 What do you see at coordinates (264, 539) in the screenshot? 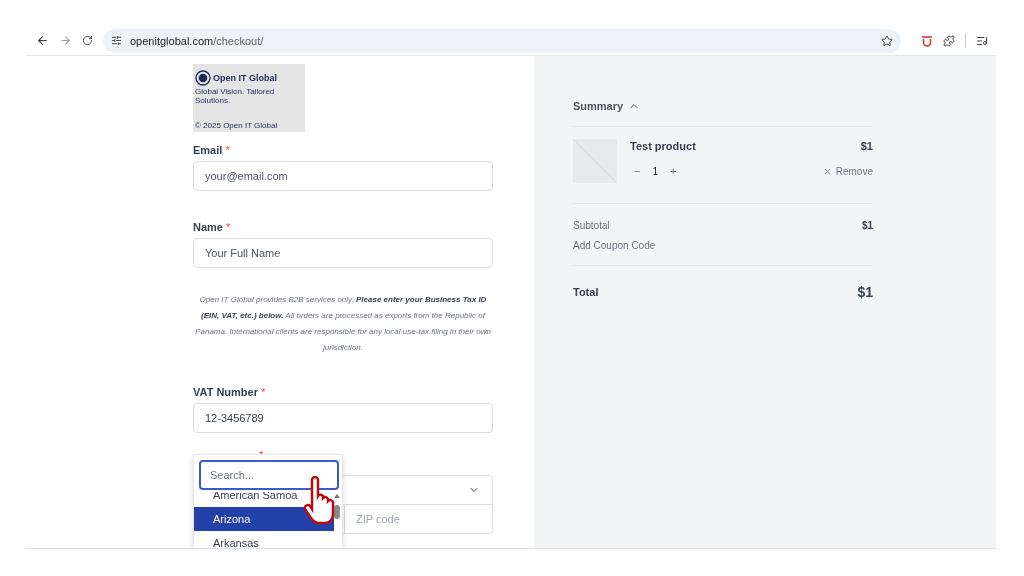
I see `dropdown-option: Arkansas` at bounding box center [264, 539].